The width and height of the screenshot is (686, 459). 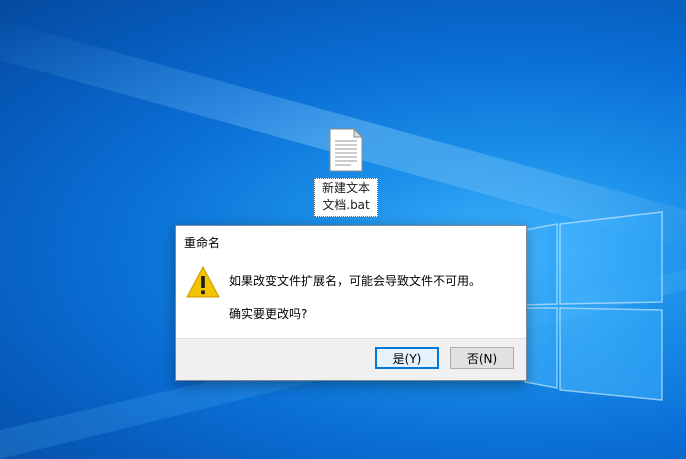 What do you see at coordinates (351, 298) in the screenshot?
I see `dialog-body: 如果改变文件扩展名，可能会导致文件不可用。 确实要更改吗?` at bounding box center [351, 298].